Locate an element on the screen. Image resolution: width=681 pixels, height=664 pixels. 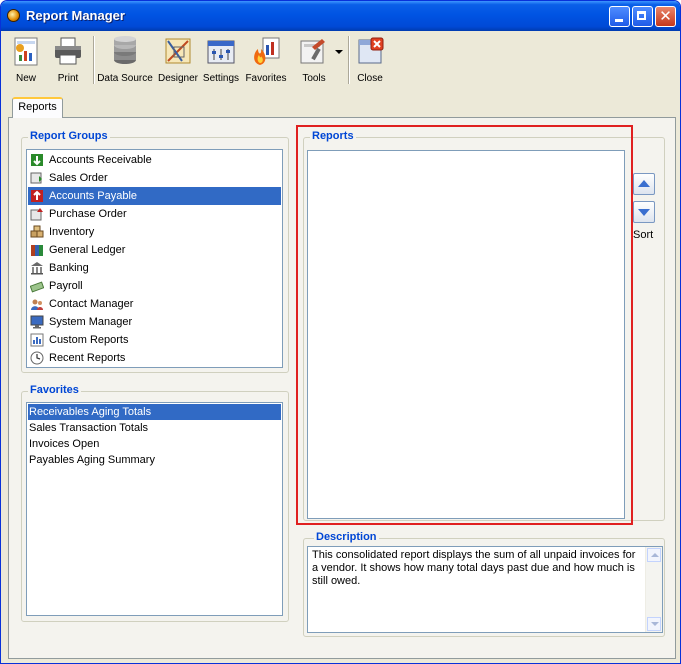
description-scrollbar is located at coordinates (653, 589).